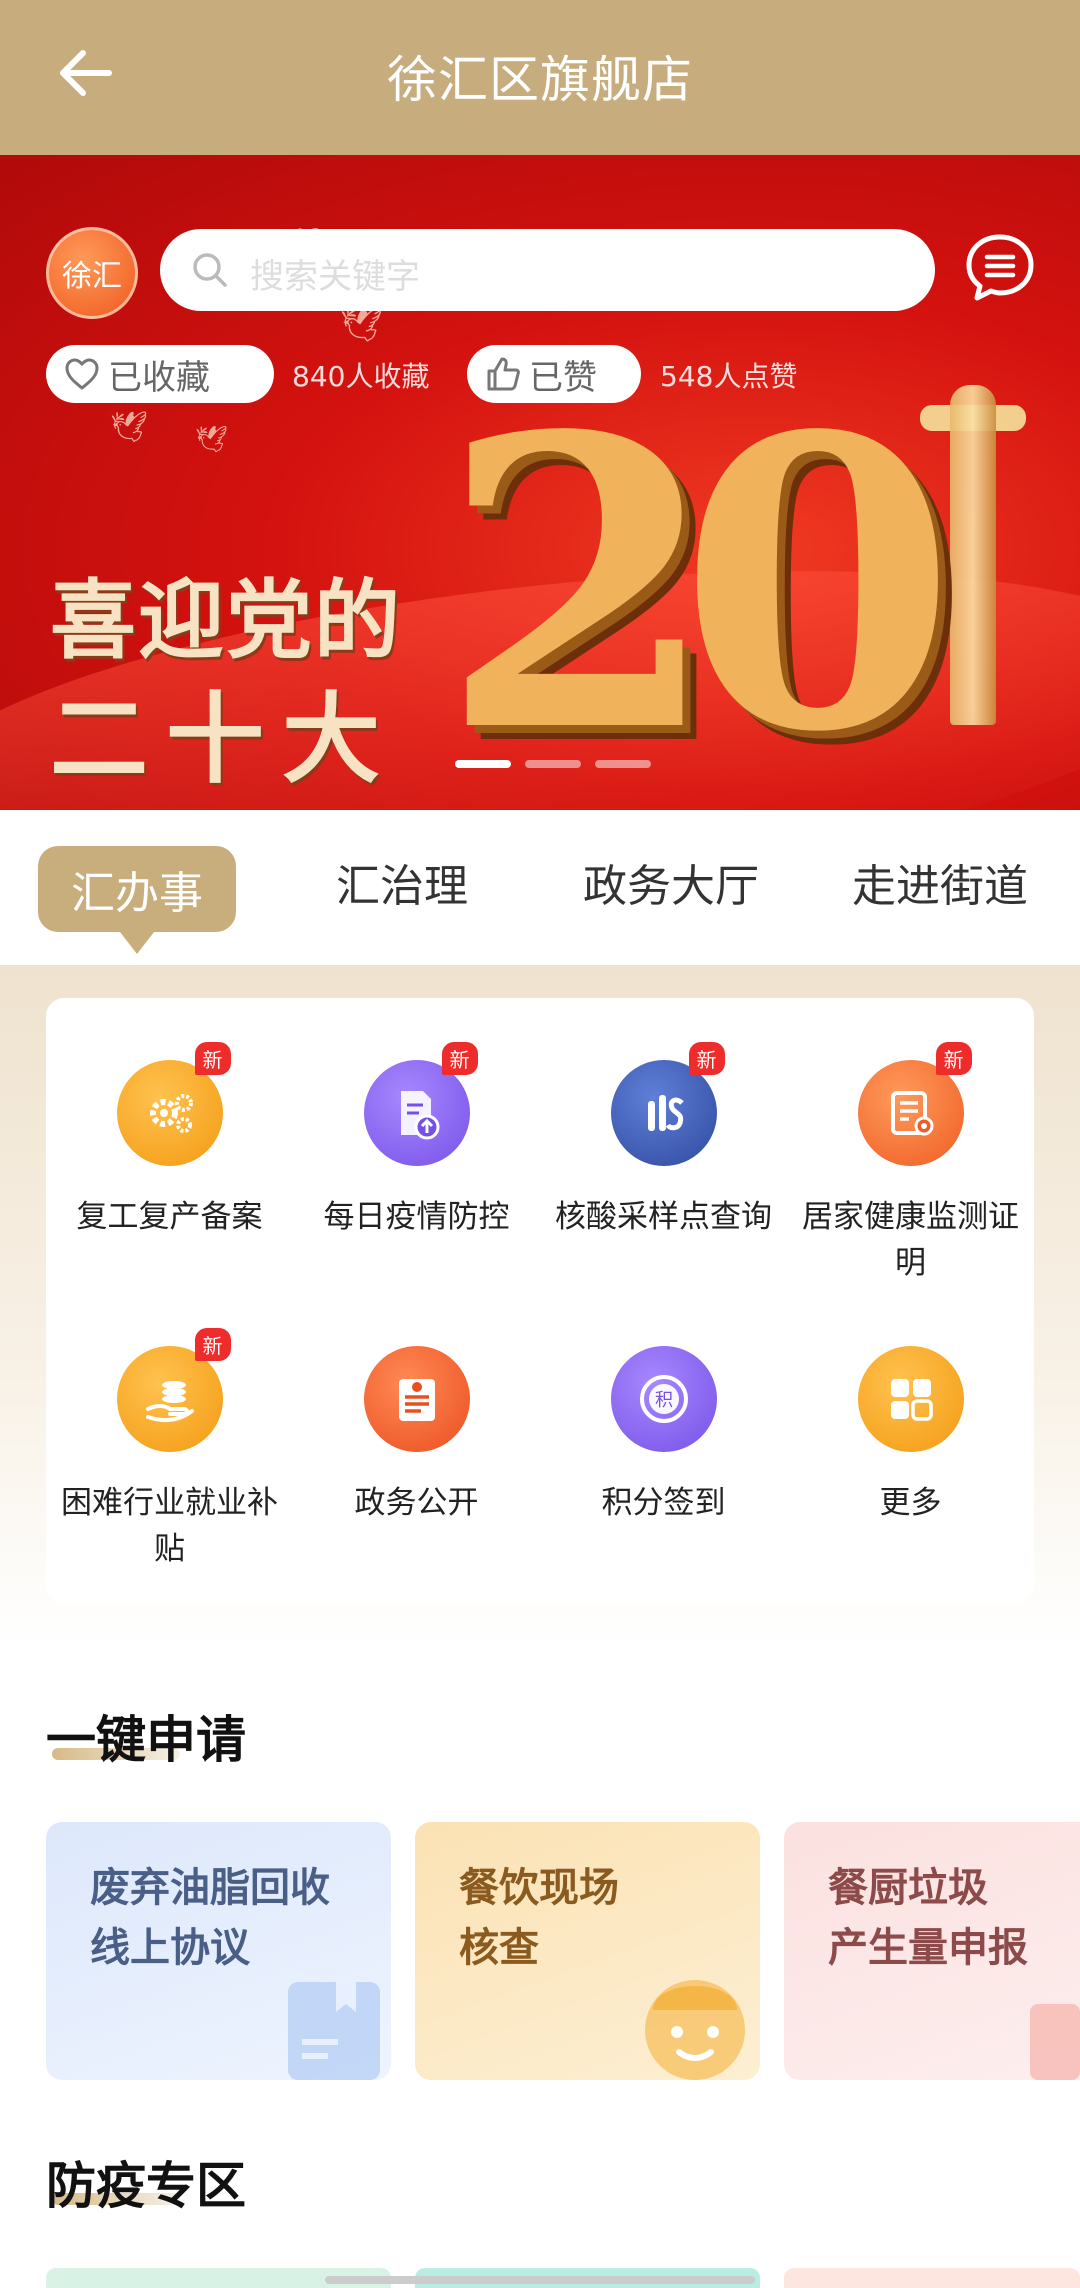  I want to click on points-icon: 积, so click(663, 1399).